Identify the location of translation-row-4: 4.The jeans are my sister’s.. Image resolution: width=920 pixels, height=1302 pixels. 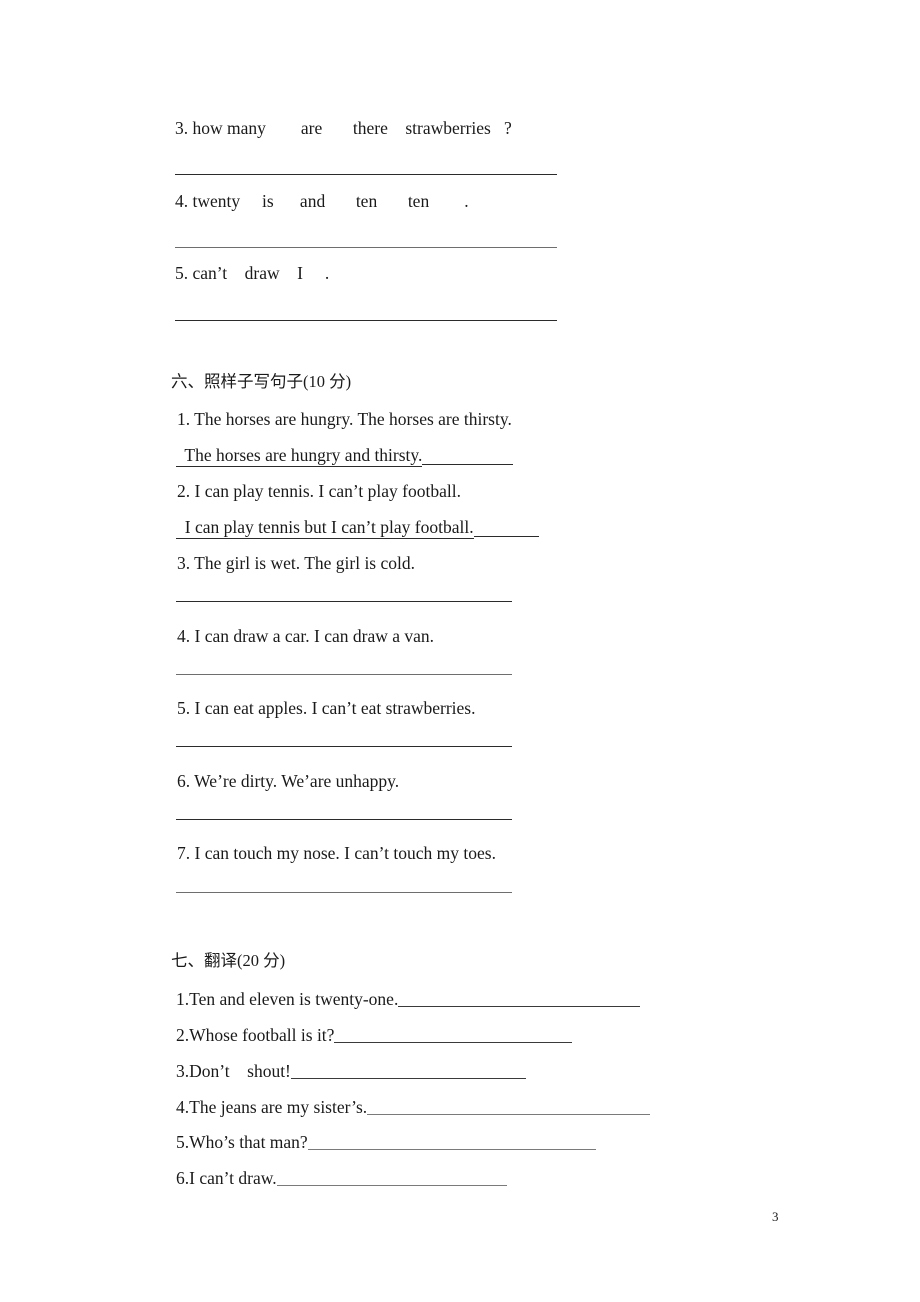
(413, 1107).